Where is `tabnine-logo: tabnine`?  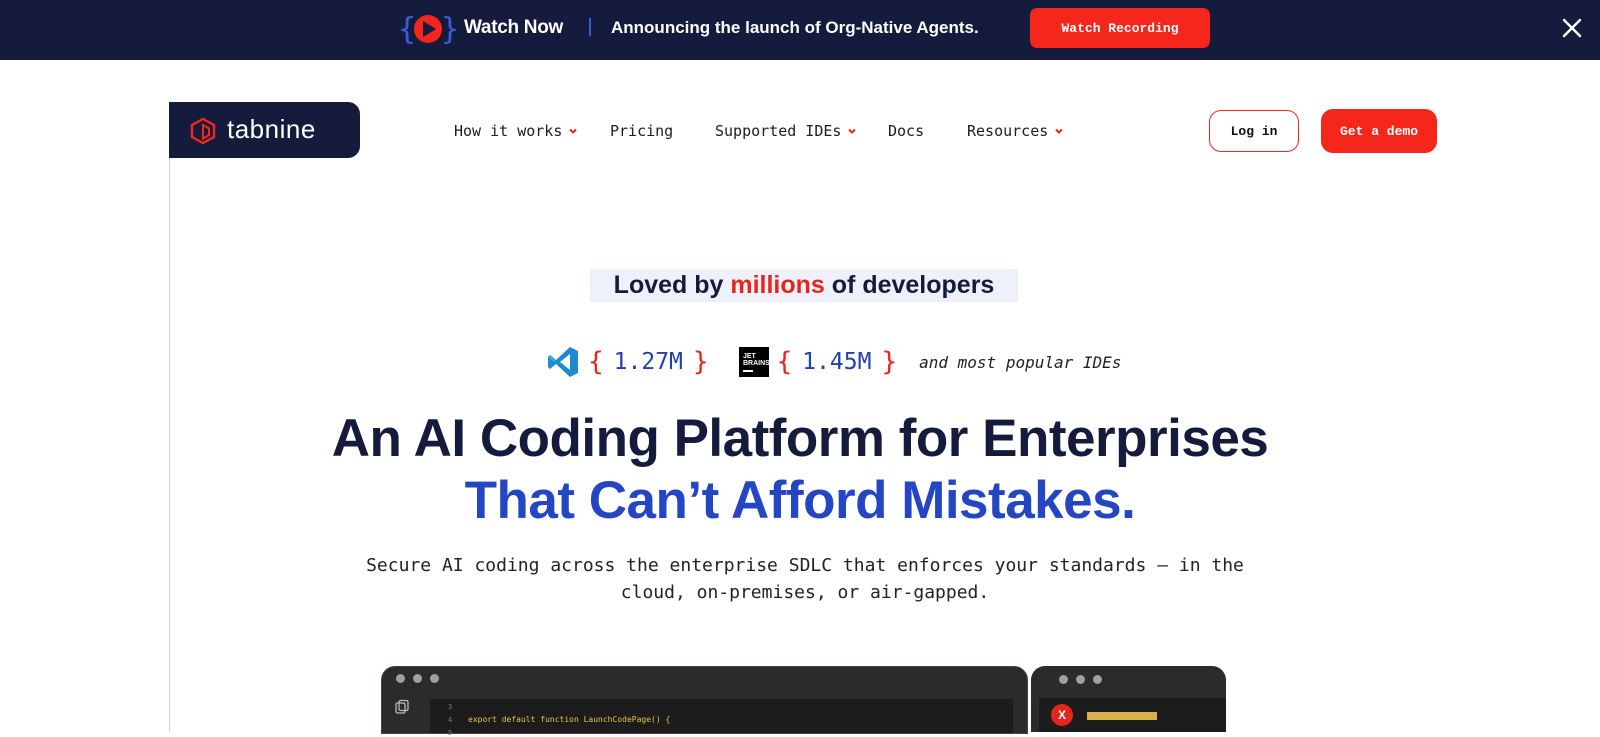
tabnine-logo: tabnine is located at coordinates (264, 130).